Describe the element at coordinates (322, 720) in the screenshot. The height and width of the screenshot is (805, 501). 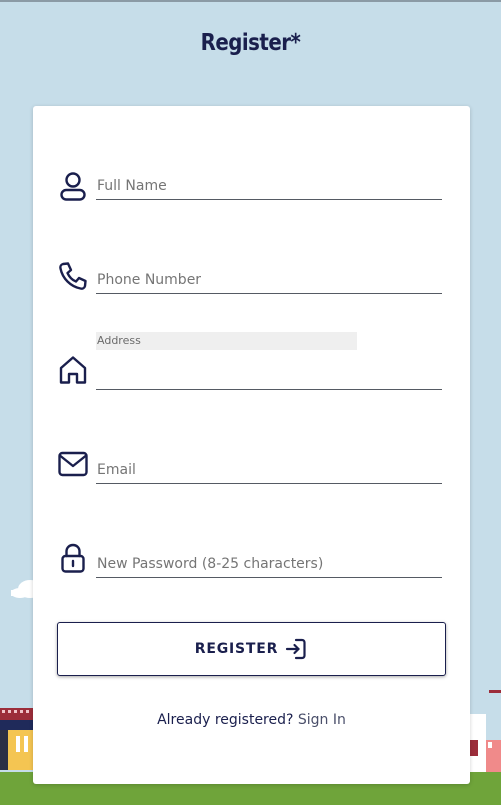
I see `sign-in-link: Sign In` at that location.